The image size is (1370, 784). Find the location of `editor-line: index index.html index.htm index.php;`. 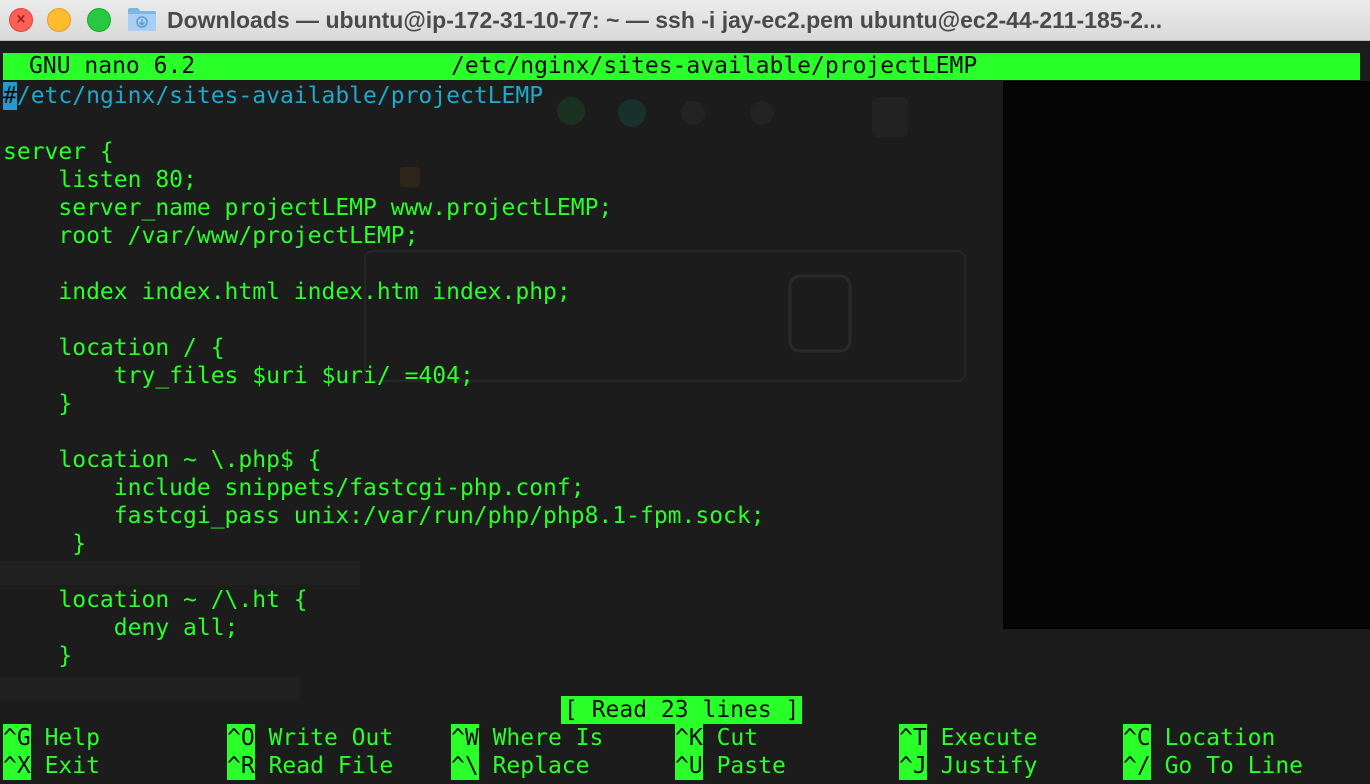

editor-line: index index.html index.htm index.php; is located at coordinates (286, 292).